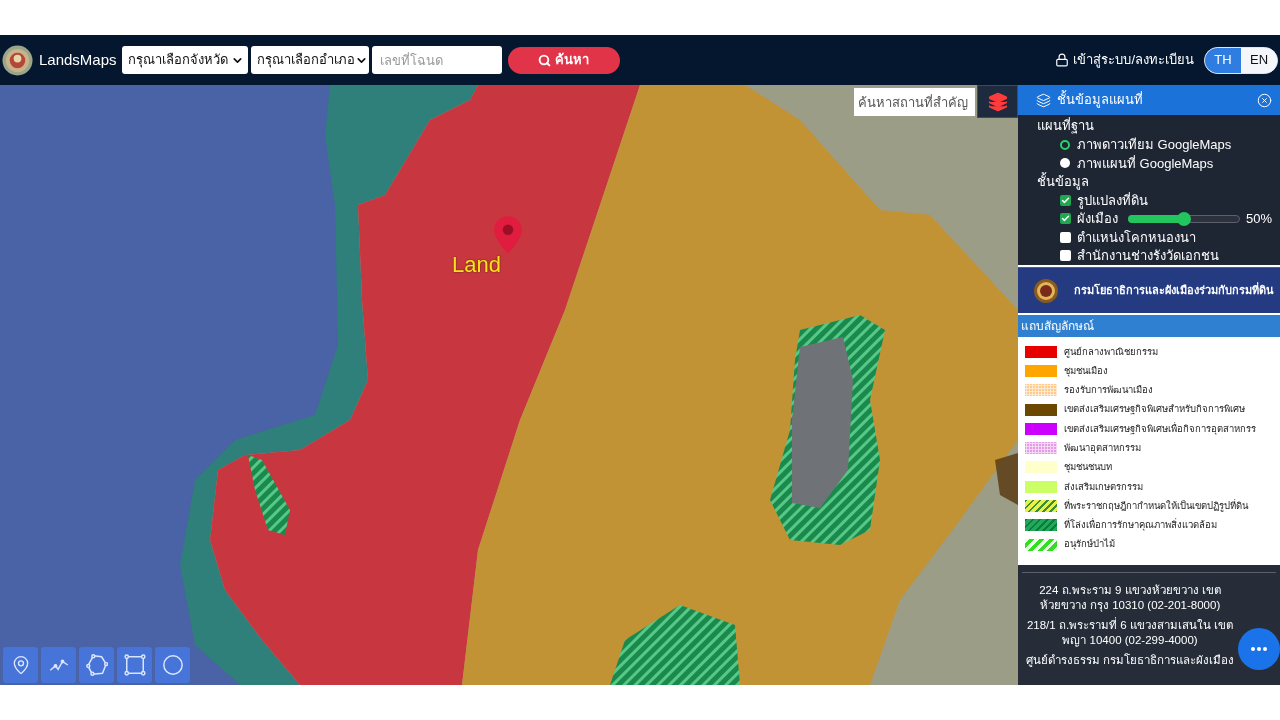 The image size is (1280, 720). What do you see at coordinates (1130, 660) in the screenshot?
I see `address-text: ศูนย์ดำรงธรรม กรมโยธาธิการและผังเมือง` at bounding box center [1130, 660].